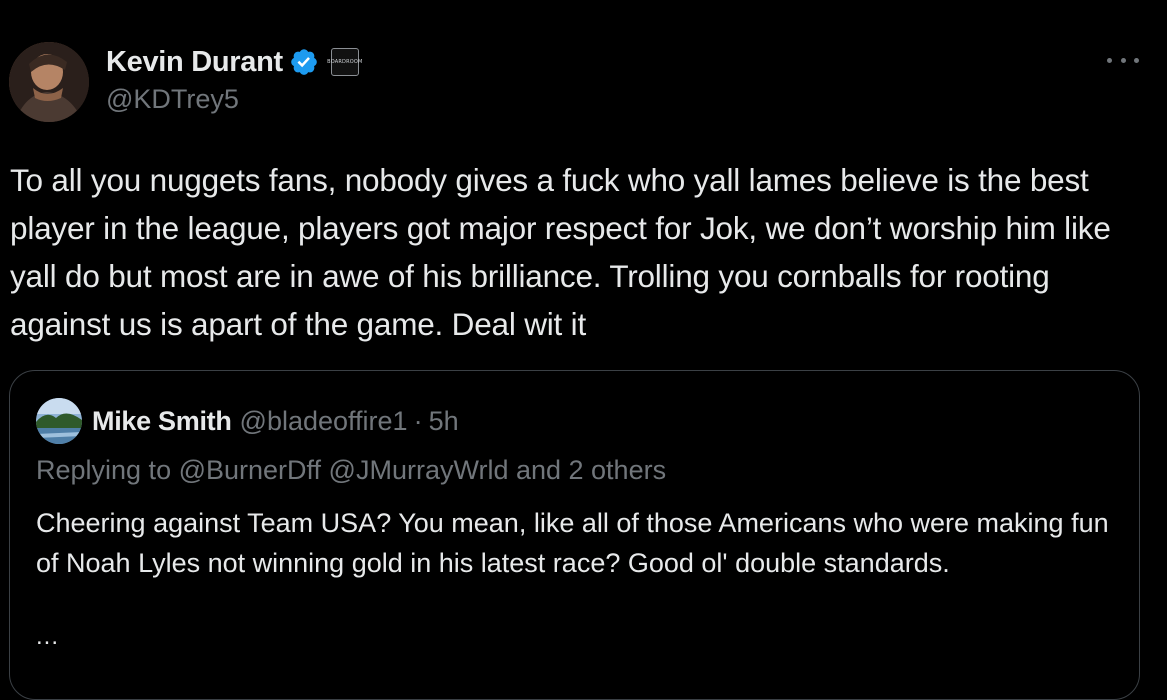  I want to click on affiliation-badge-text: BOARDROOM, so click(345, 62).